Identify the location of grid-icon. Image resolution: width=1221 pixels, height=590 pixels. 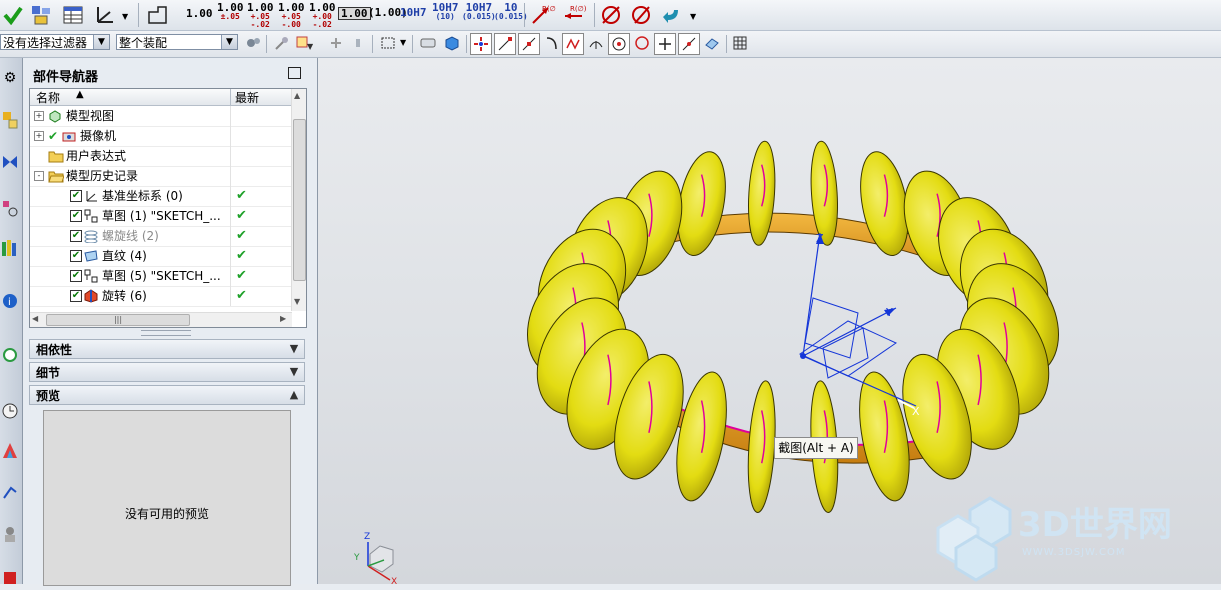
(740, 43).